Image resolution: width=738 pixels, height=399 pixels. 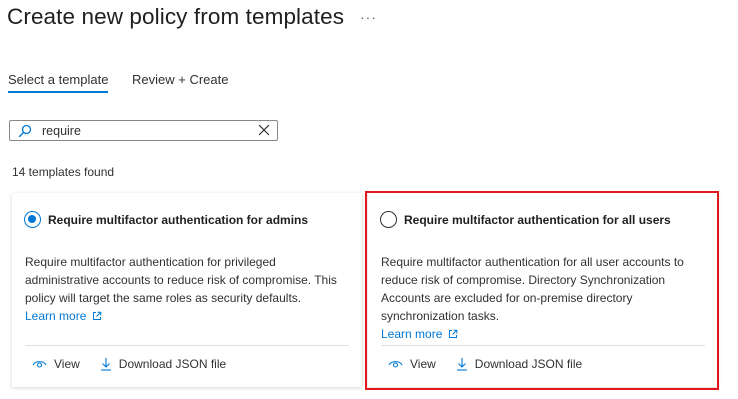 I want to click on tab-review-create: Review + Create, so click(x=180, y=82).